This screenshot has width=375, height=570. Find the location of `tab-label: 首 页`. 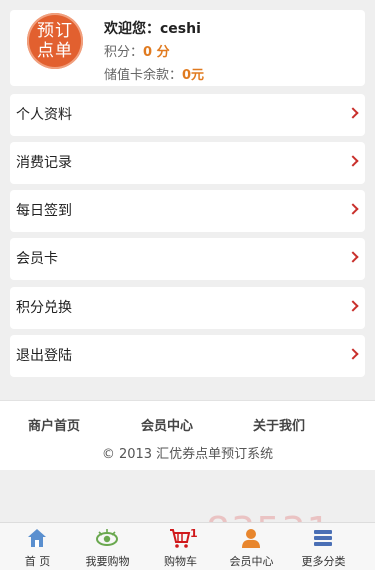

tab-label: 首 页 is located at coordinates (37, 561).